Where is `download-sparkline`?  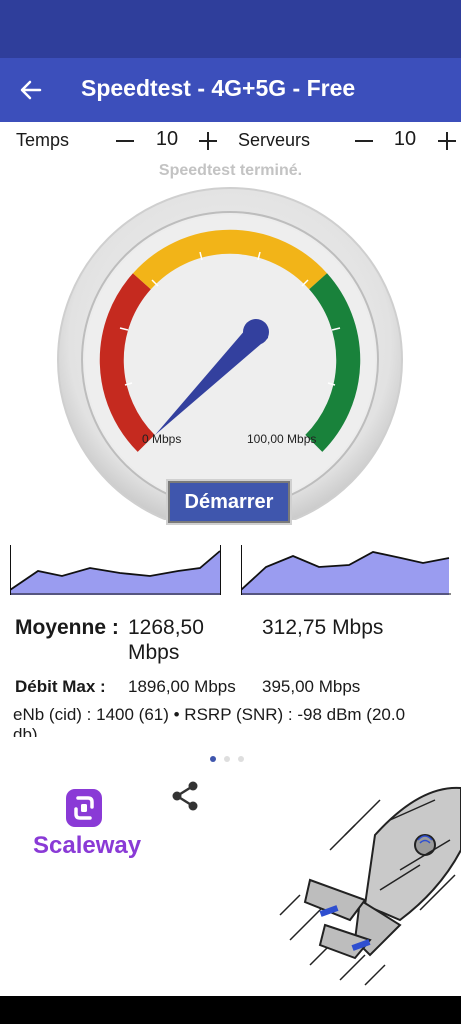 download-sparkline is located at coordinates (115, 570).